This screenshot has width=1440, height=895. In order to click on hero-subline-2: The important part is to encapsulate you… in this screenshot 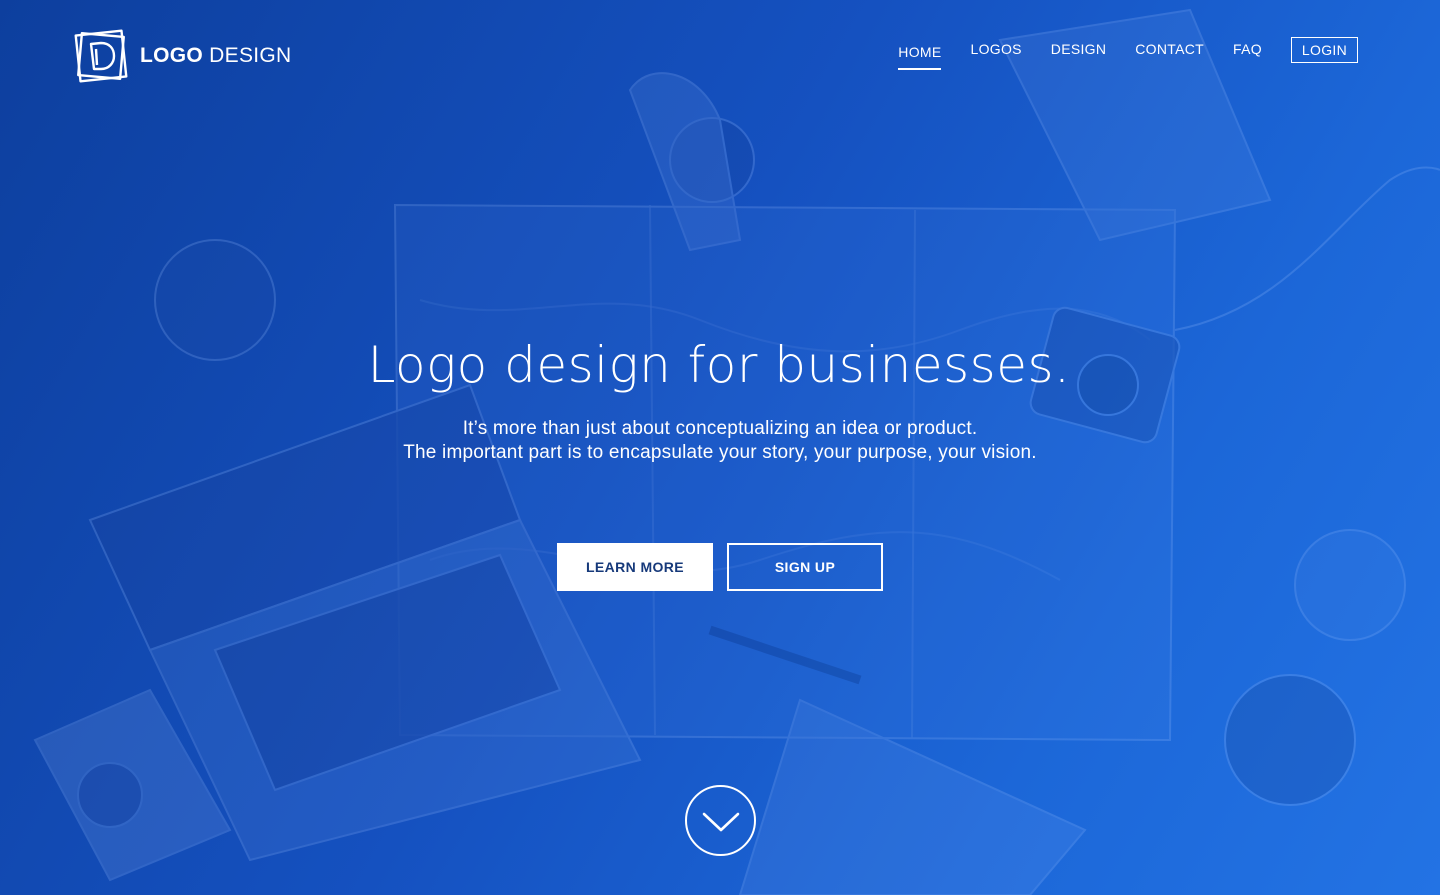, I will do `click(720, 452)`.